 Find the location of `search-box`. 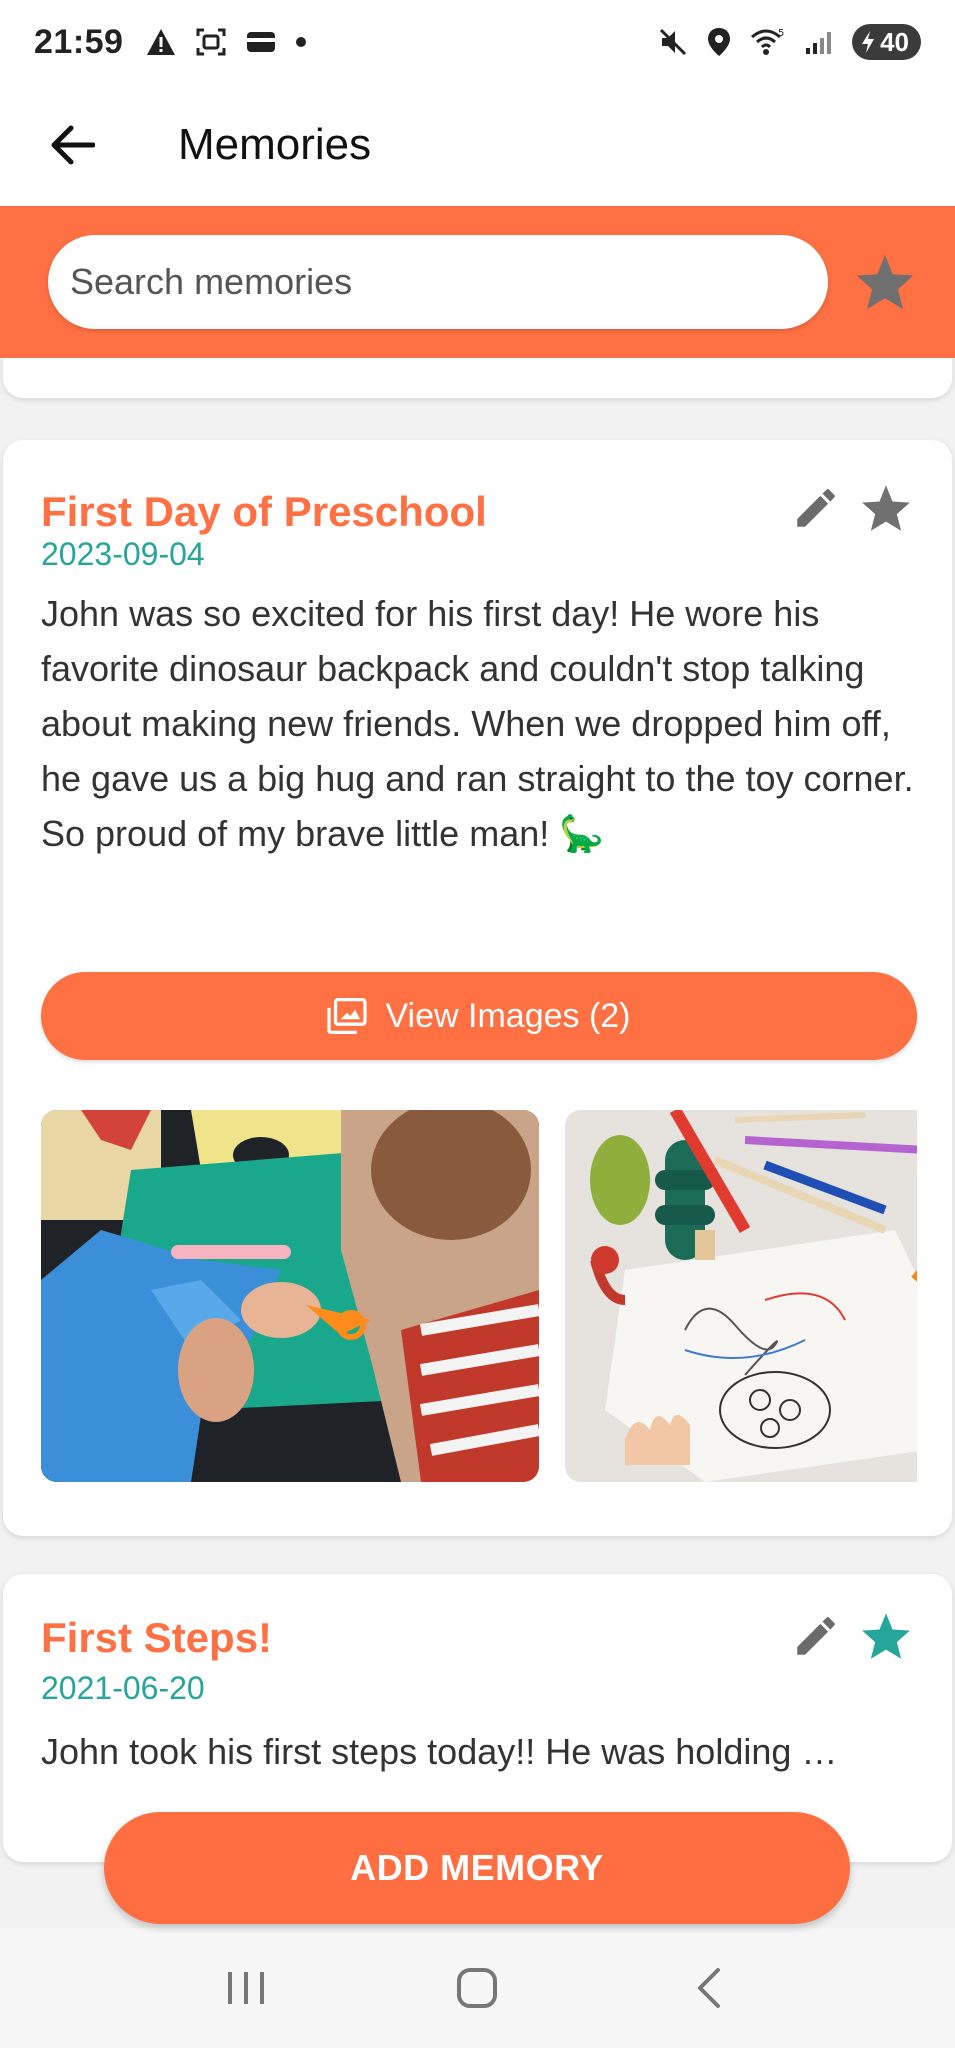

search-box is located at coordinates (438, 282).